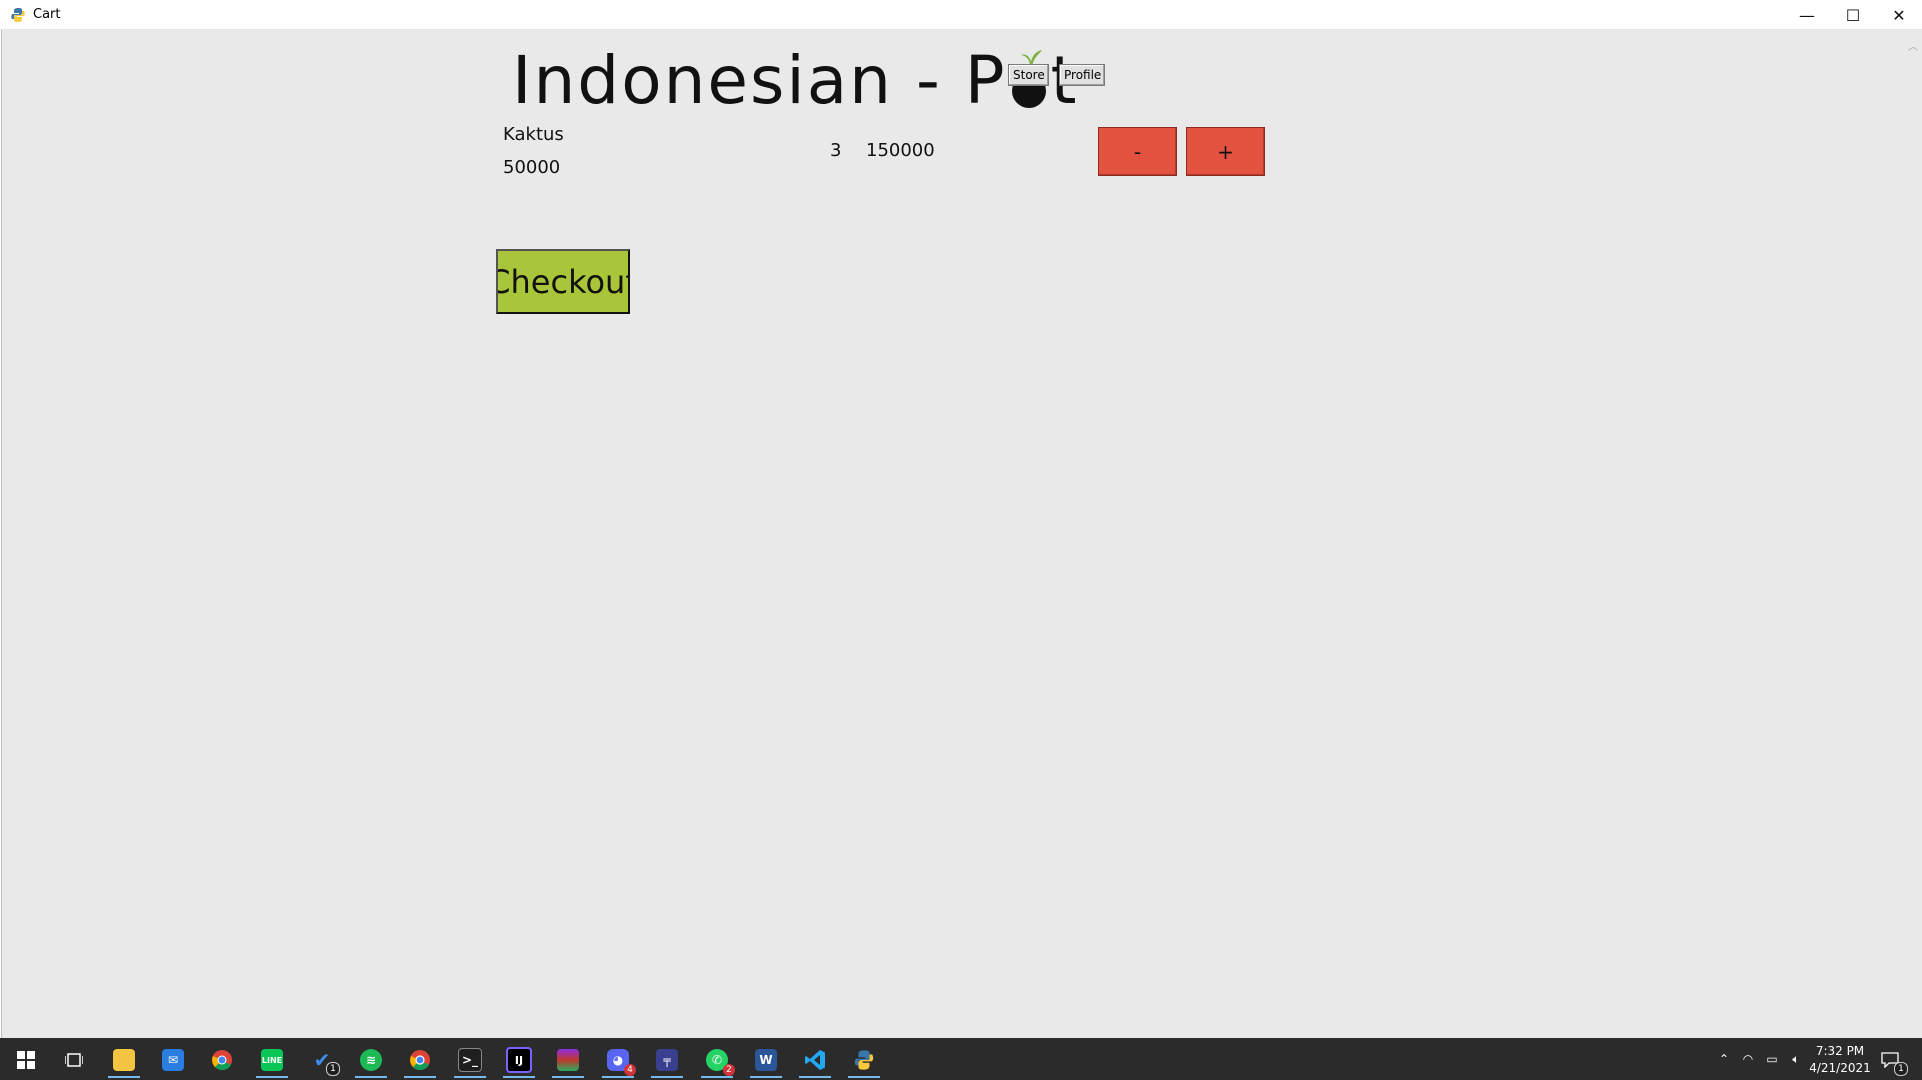 The height and width of the screenshot is (1080, 1922). Describe the element at coordinates (717, 1060) in the screenshot. I see `taskbar-whatsapp: ✆ 2` at that location.